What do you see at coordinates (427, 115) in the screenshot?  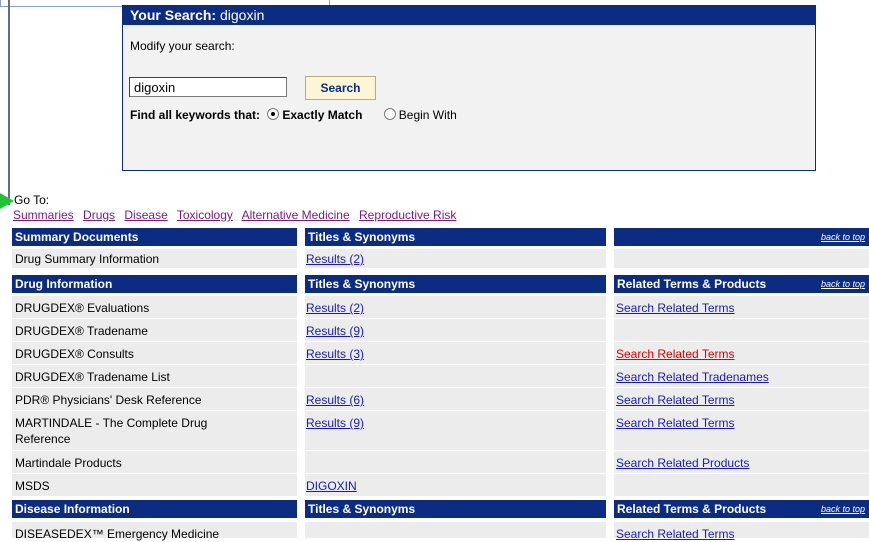 I see `begin-with-label: Begin With` at bounding box center [427, 115].